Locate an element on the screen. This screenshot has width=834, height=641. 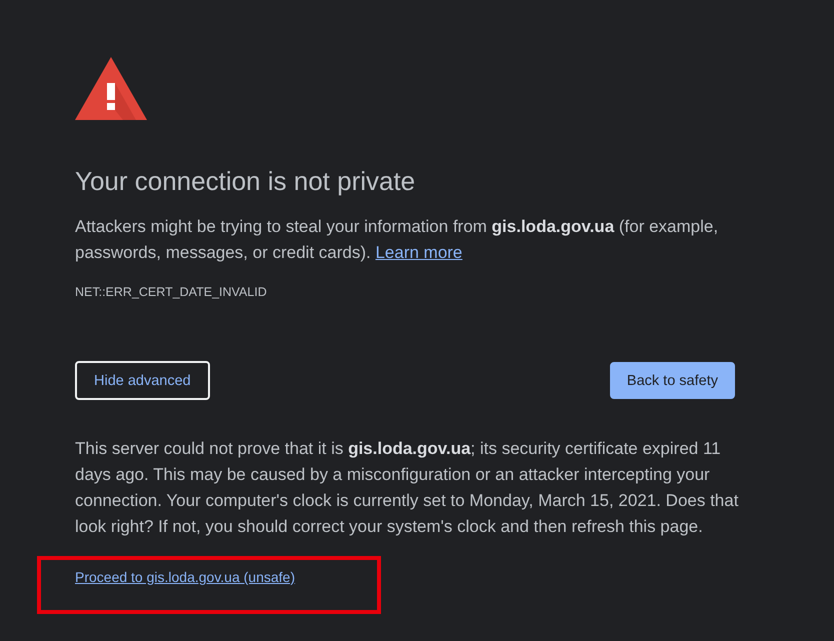
proceed-link: Proceed to gis.loda.gov.ua (unsafe) is located at coordinates (185, 577).